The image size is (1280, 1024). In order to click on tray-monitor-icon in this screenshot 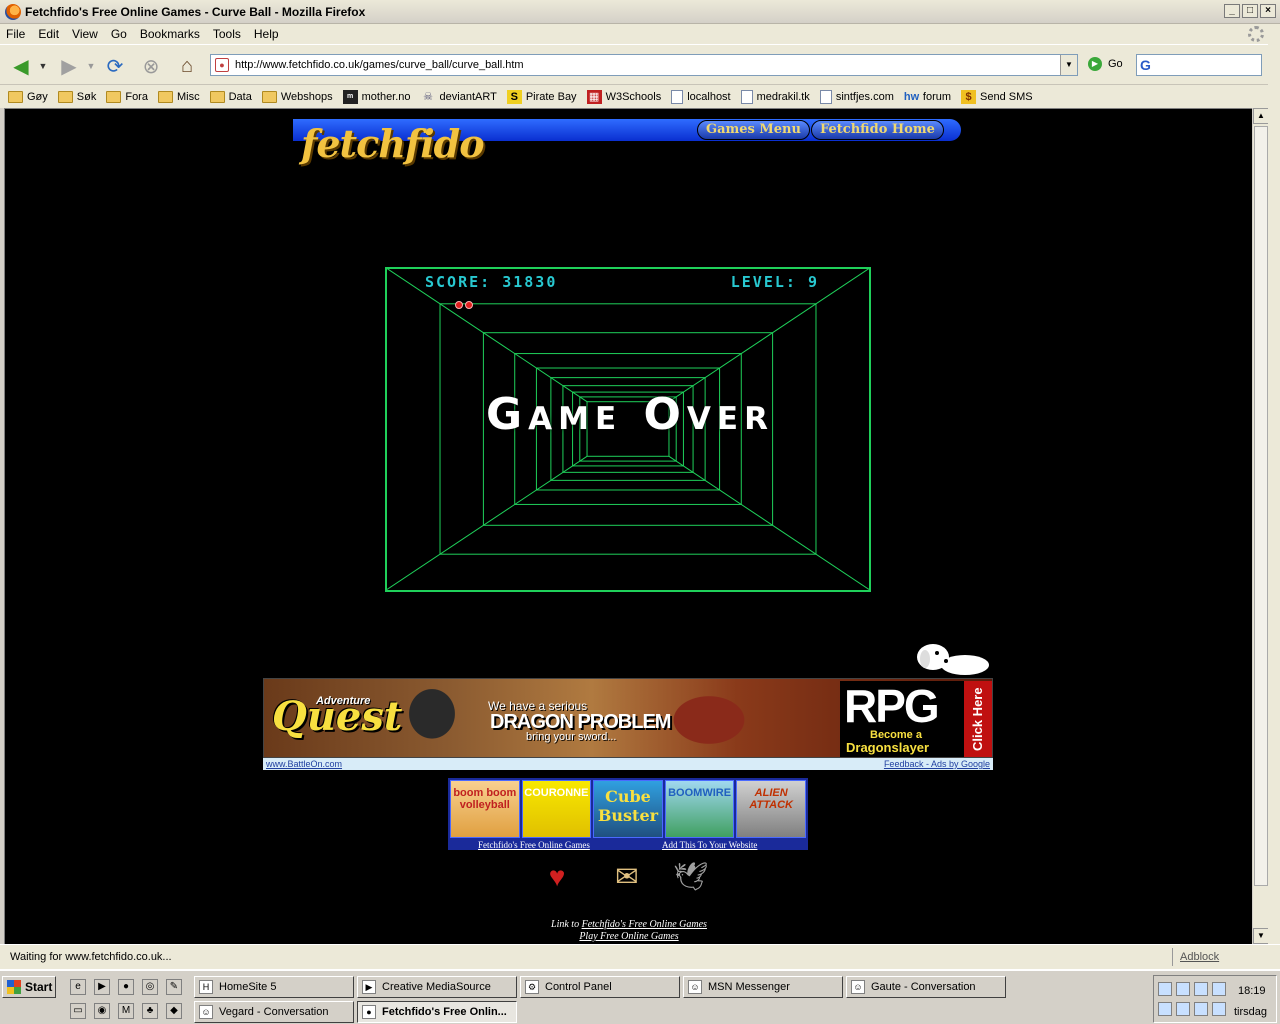, I will do `click(1183, 989)`.